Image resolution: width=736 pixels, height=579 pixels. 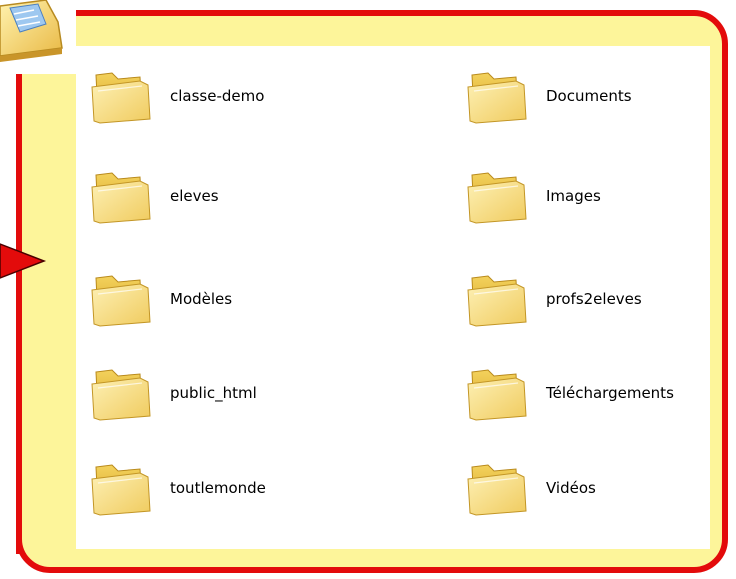 I want to click on folder-item: eleves, so click(x=154, y=196).